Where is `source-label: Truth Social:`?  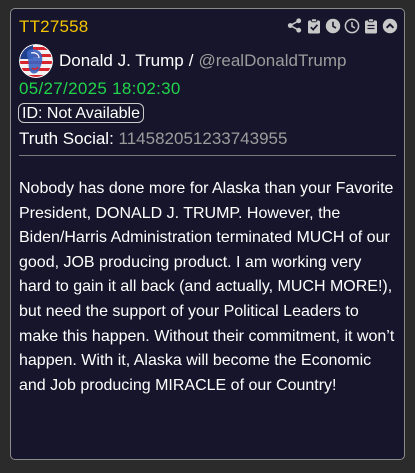
source-label: Truth Social: is located at coordinates (66, 138).